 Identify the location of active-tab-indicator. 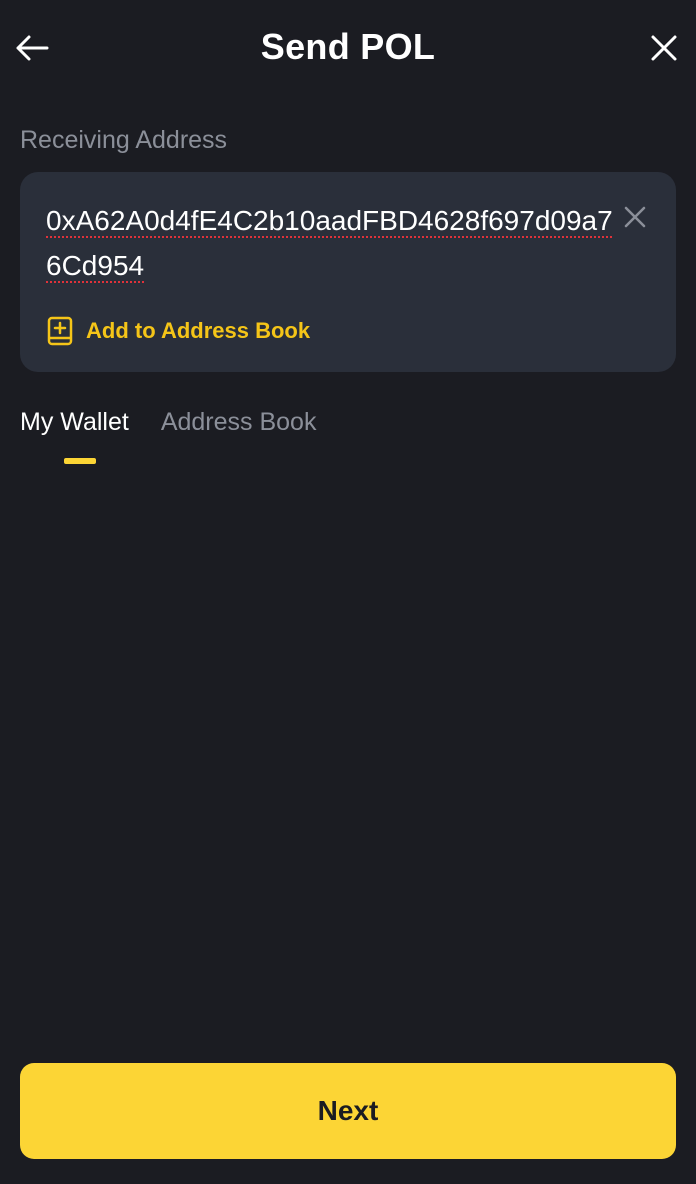
(80, 461).